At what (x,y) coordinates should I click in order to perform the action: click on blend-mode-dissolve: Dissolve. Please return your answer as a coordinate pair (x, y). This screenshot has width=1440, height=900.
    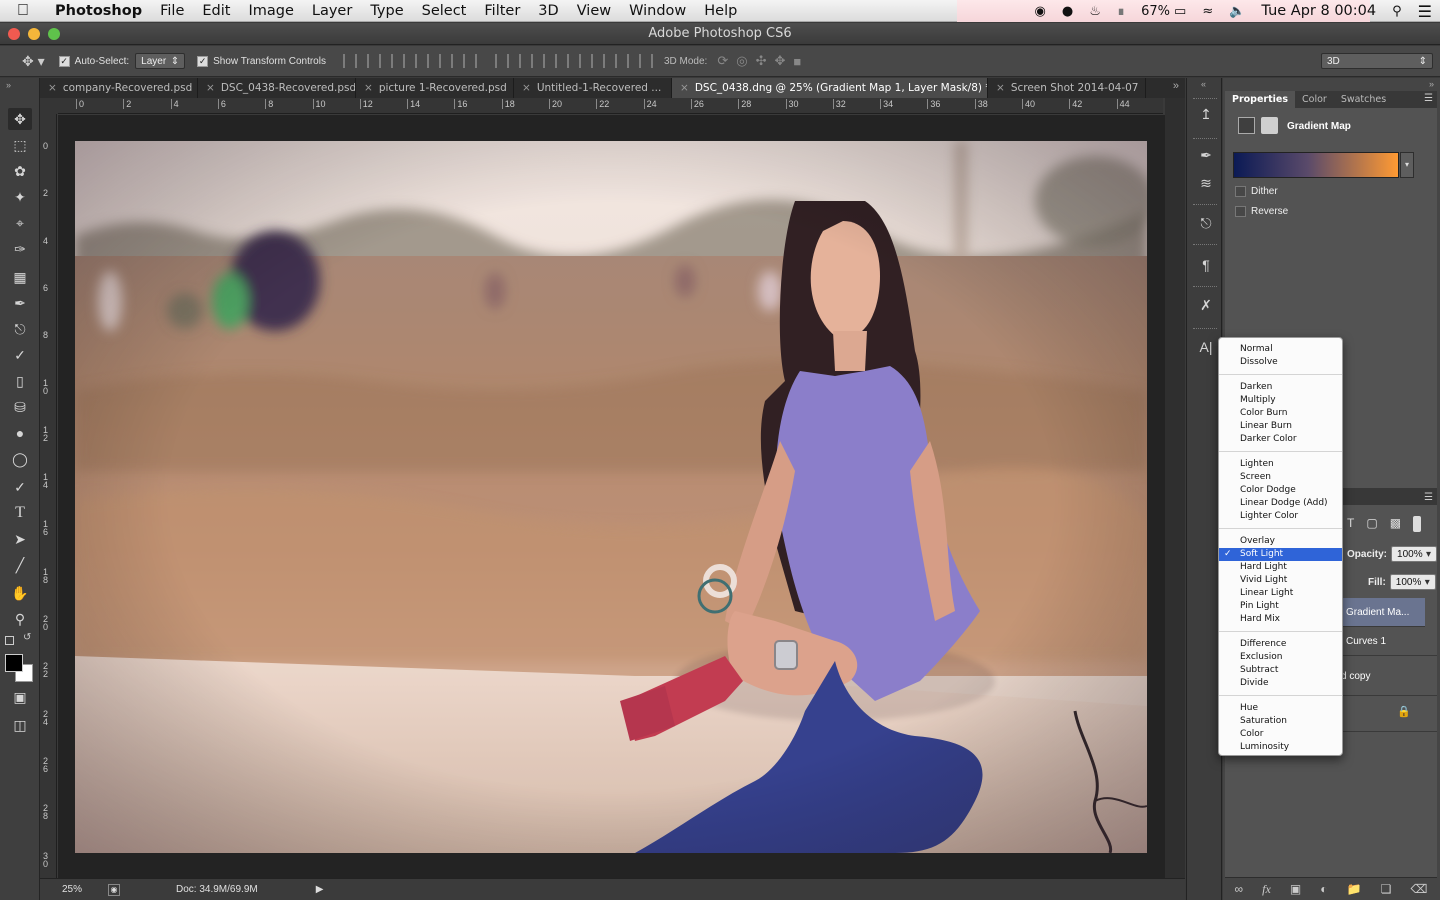
    Looking at the image, I should click on (1280, 362).